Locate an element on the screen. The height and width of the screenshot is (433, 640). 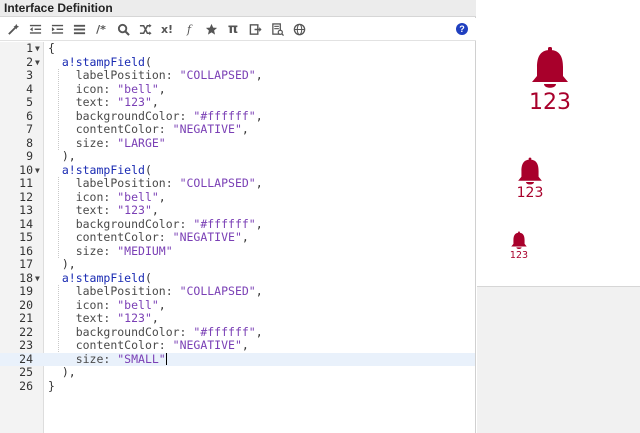
code-line: 1 ▼{ is located at coordinates (40, 48).